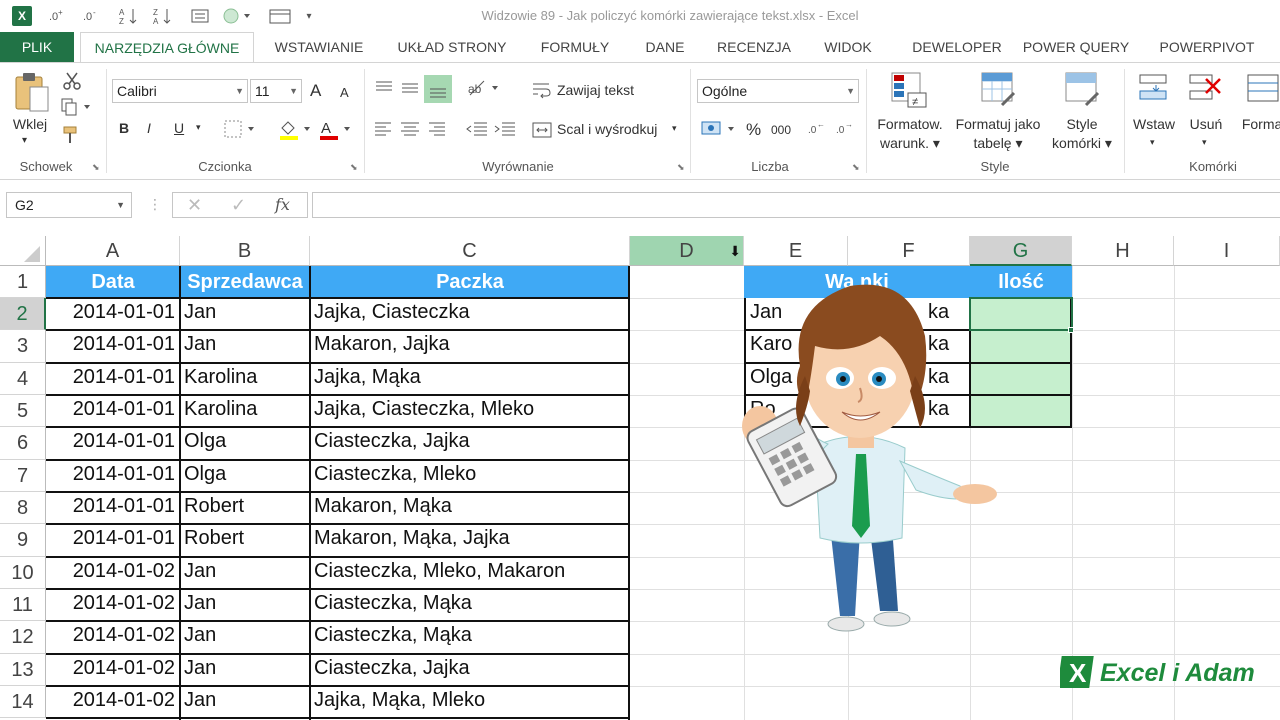 This screenshot has height=720, width=1280. What do you see at coordinates (754, 47) in the screenshot?
I see `tab-review: RECENZJA` at bounding box center [754, 47].